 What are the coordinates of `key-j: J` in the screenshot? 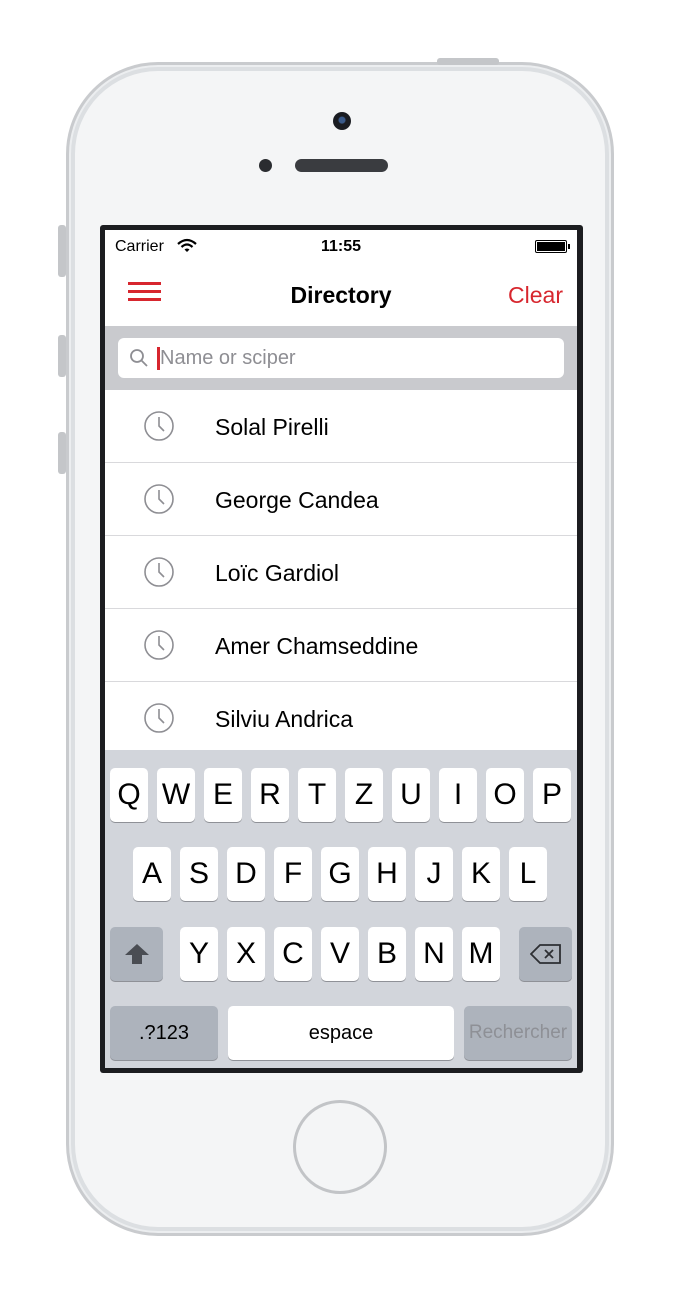 It's located at (434, 874).